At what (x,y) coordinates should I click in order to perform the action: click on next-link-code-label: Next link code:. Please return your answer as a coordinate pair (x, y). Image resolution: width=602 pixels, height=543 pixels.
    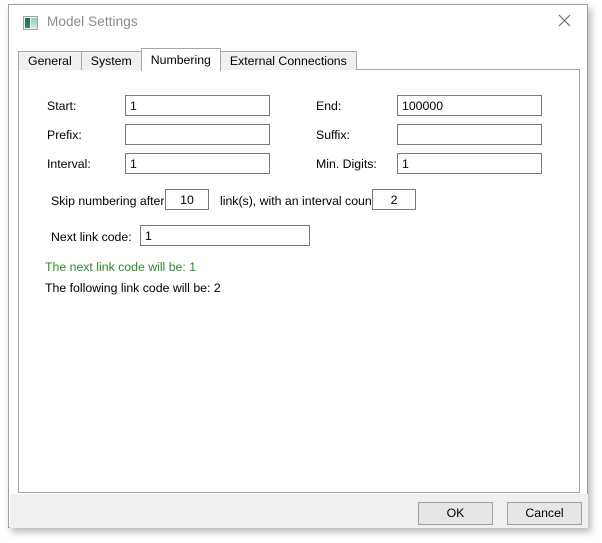
    Looking at the image, I should click on (91, 237).